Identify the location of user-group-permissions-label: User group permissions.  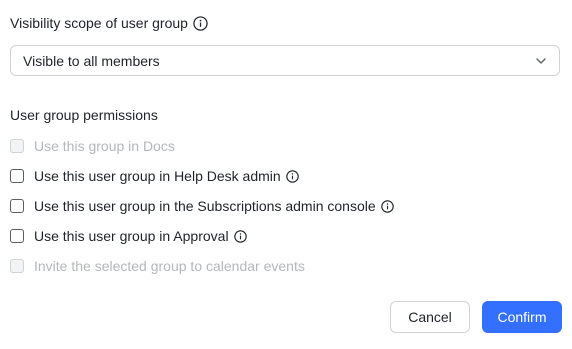
(84, 115).